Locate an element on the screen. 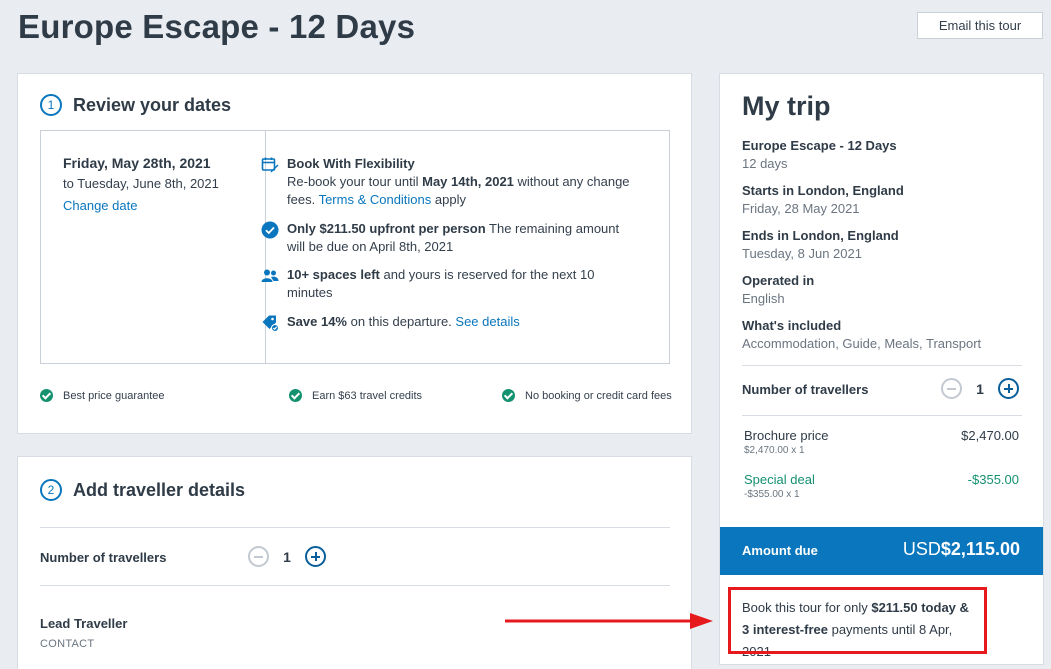 The height and width of the screenshot is (669, 1051). lead-traveller-label: Lead Traveller is located at coordinates (84, 623).